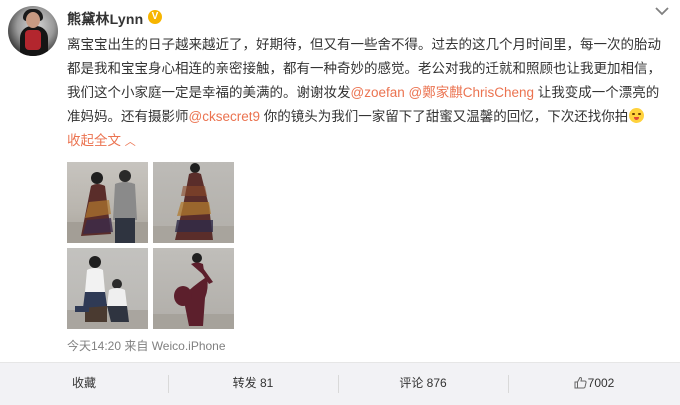 This screenshot has width=680, height=405. I want to click on like-button: 7002, so click(594, 384).